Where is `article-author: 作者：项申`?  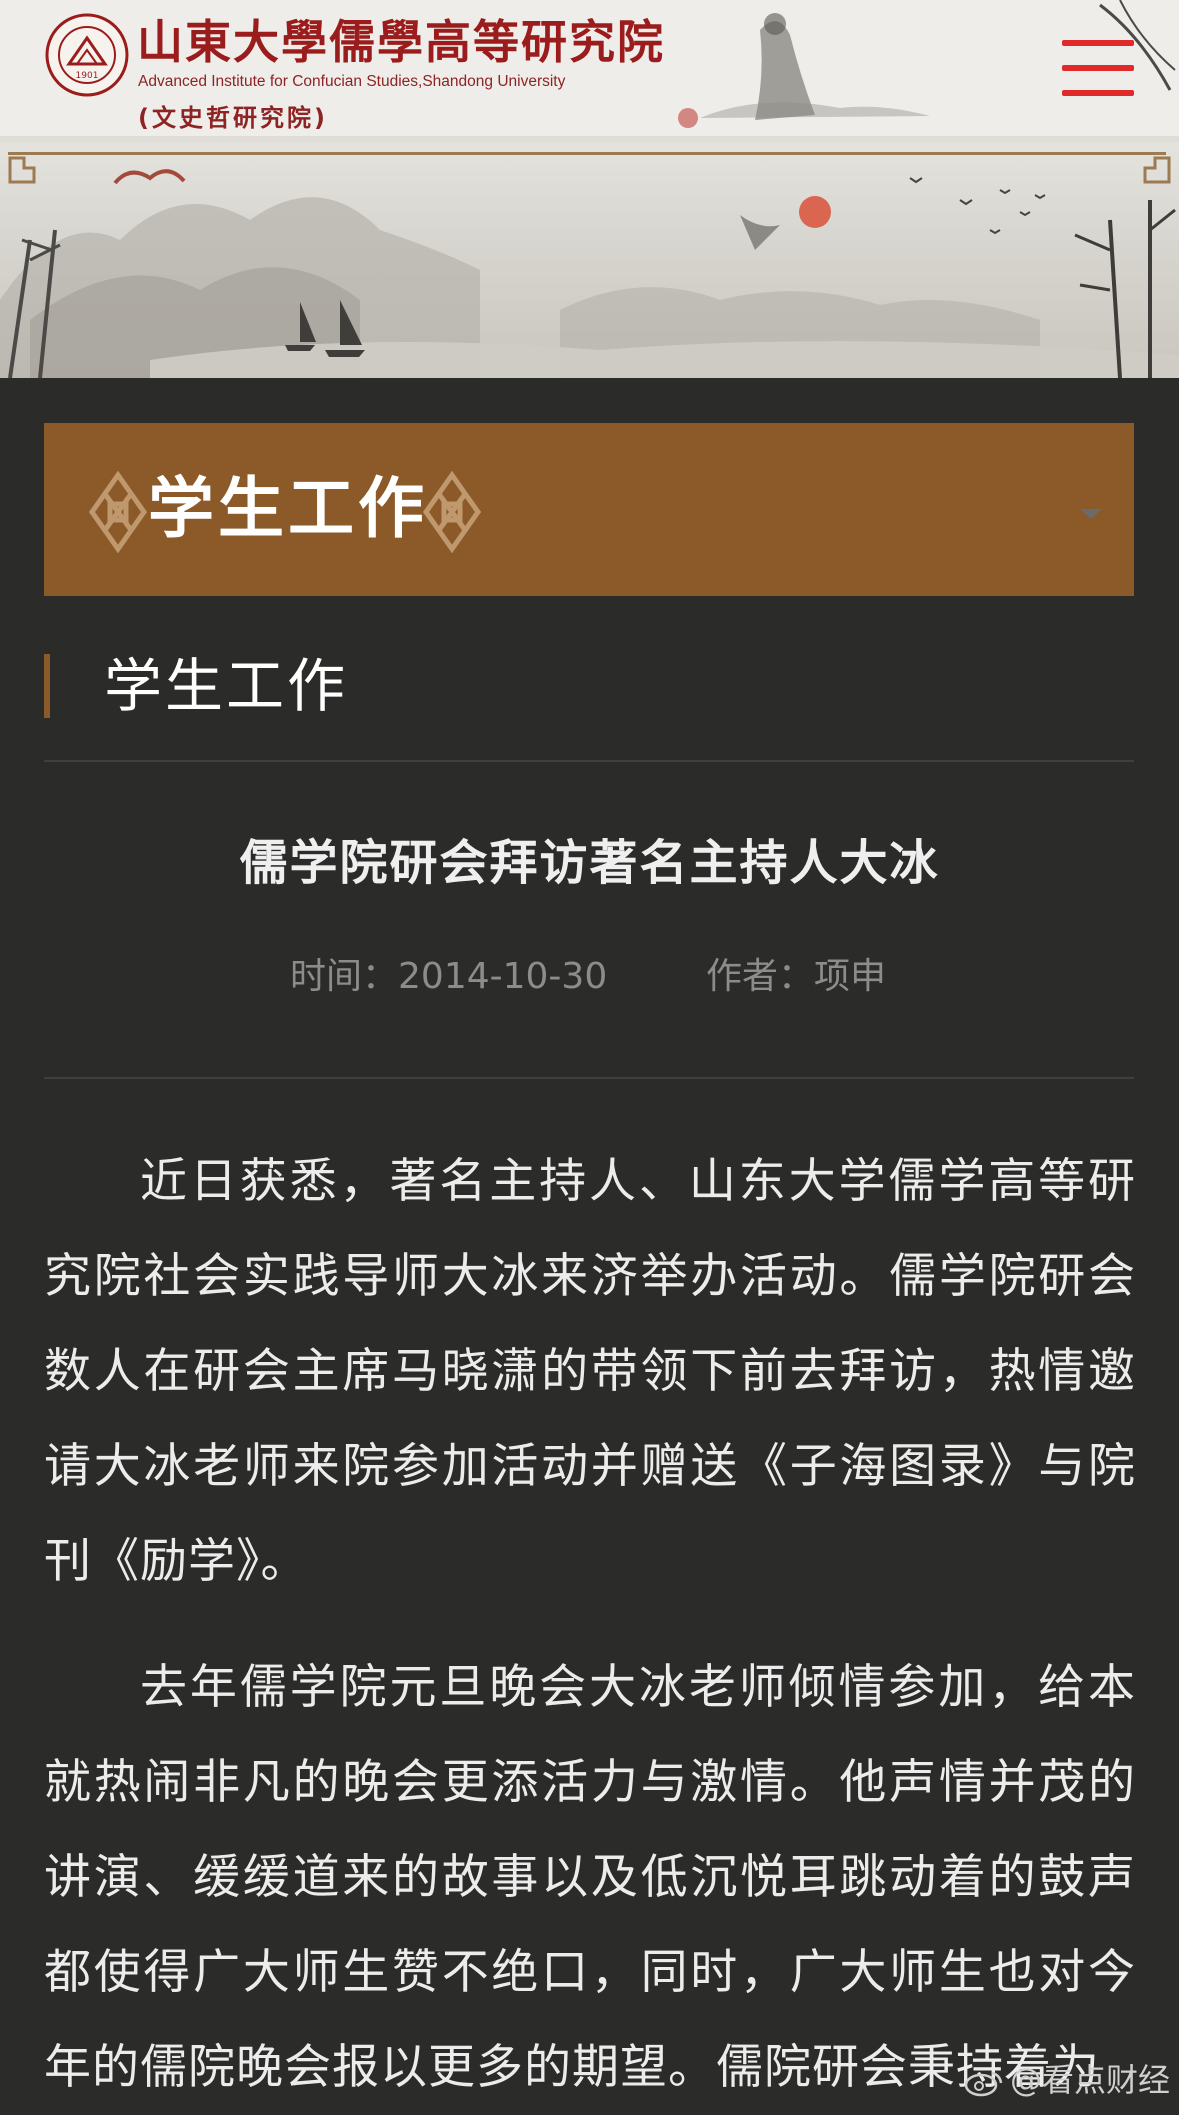 article-author: 作者：项申 is located at coordinates (796, 977).